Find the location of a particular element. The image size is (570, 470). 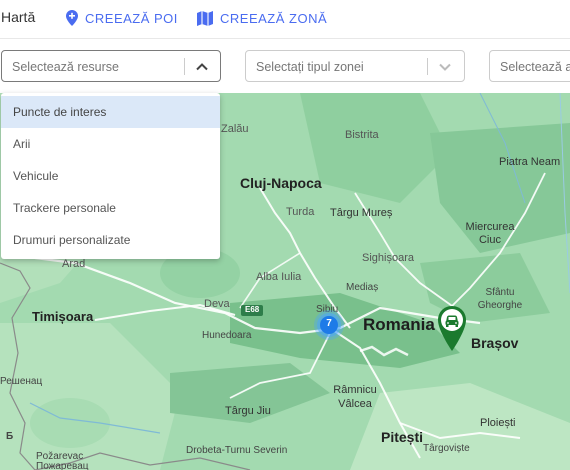

dropdown-item-vehicule: Vehicule is located at coordinates (110, 176).